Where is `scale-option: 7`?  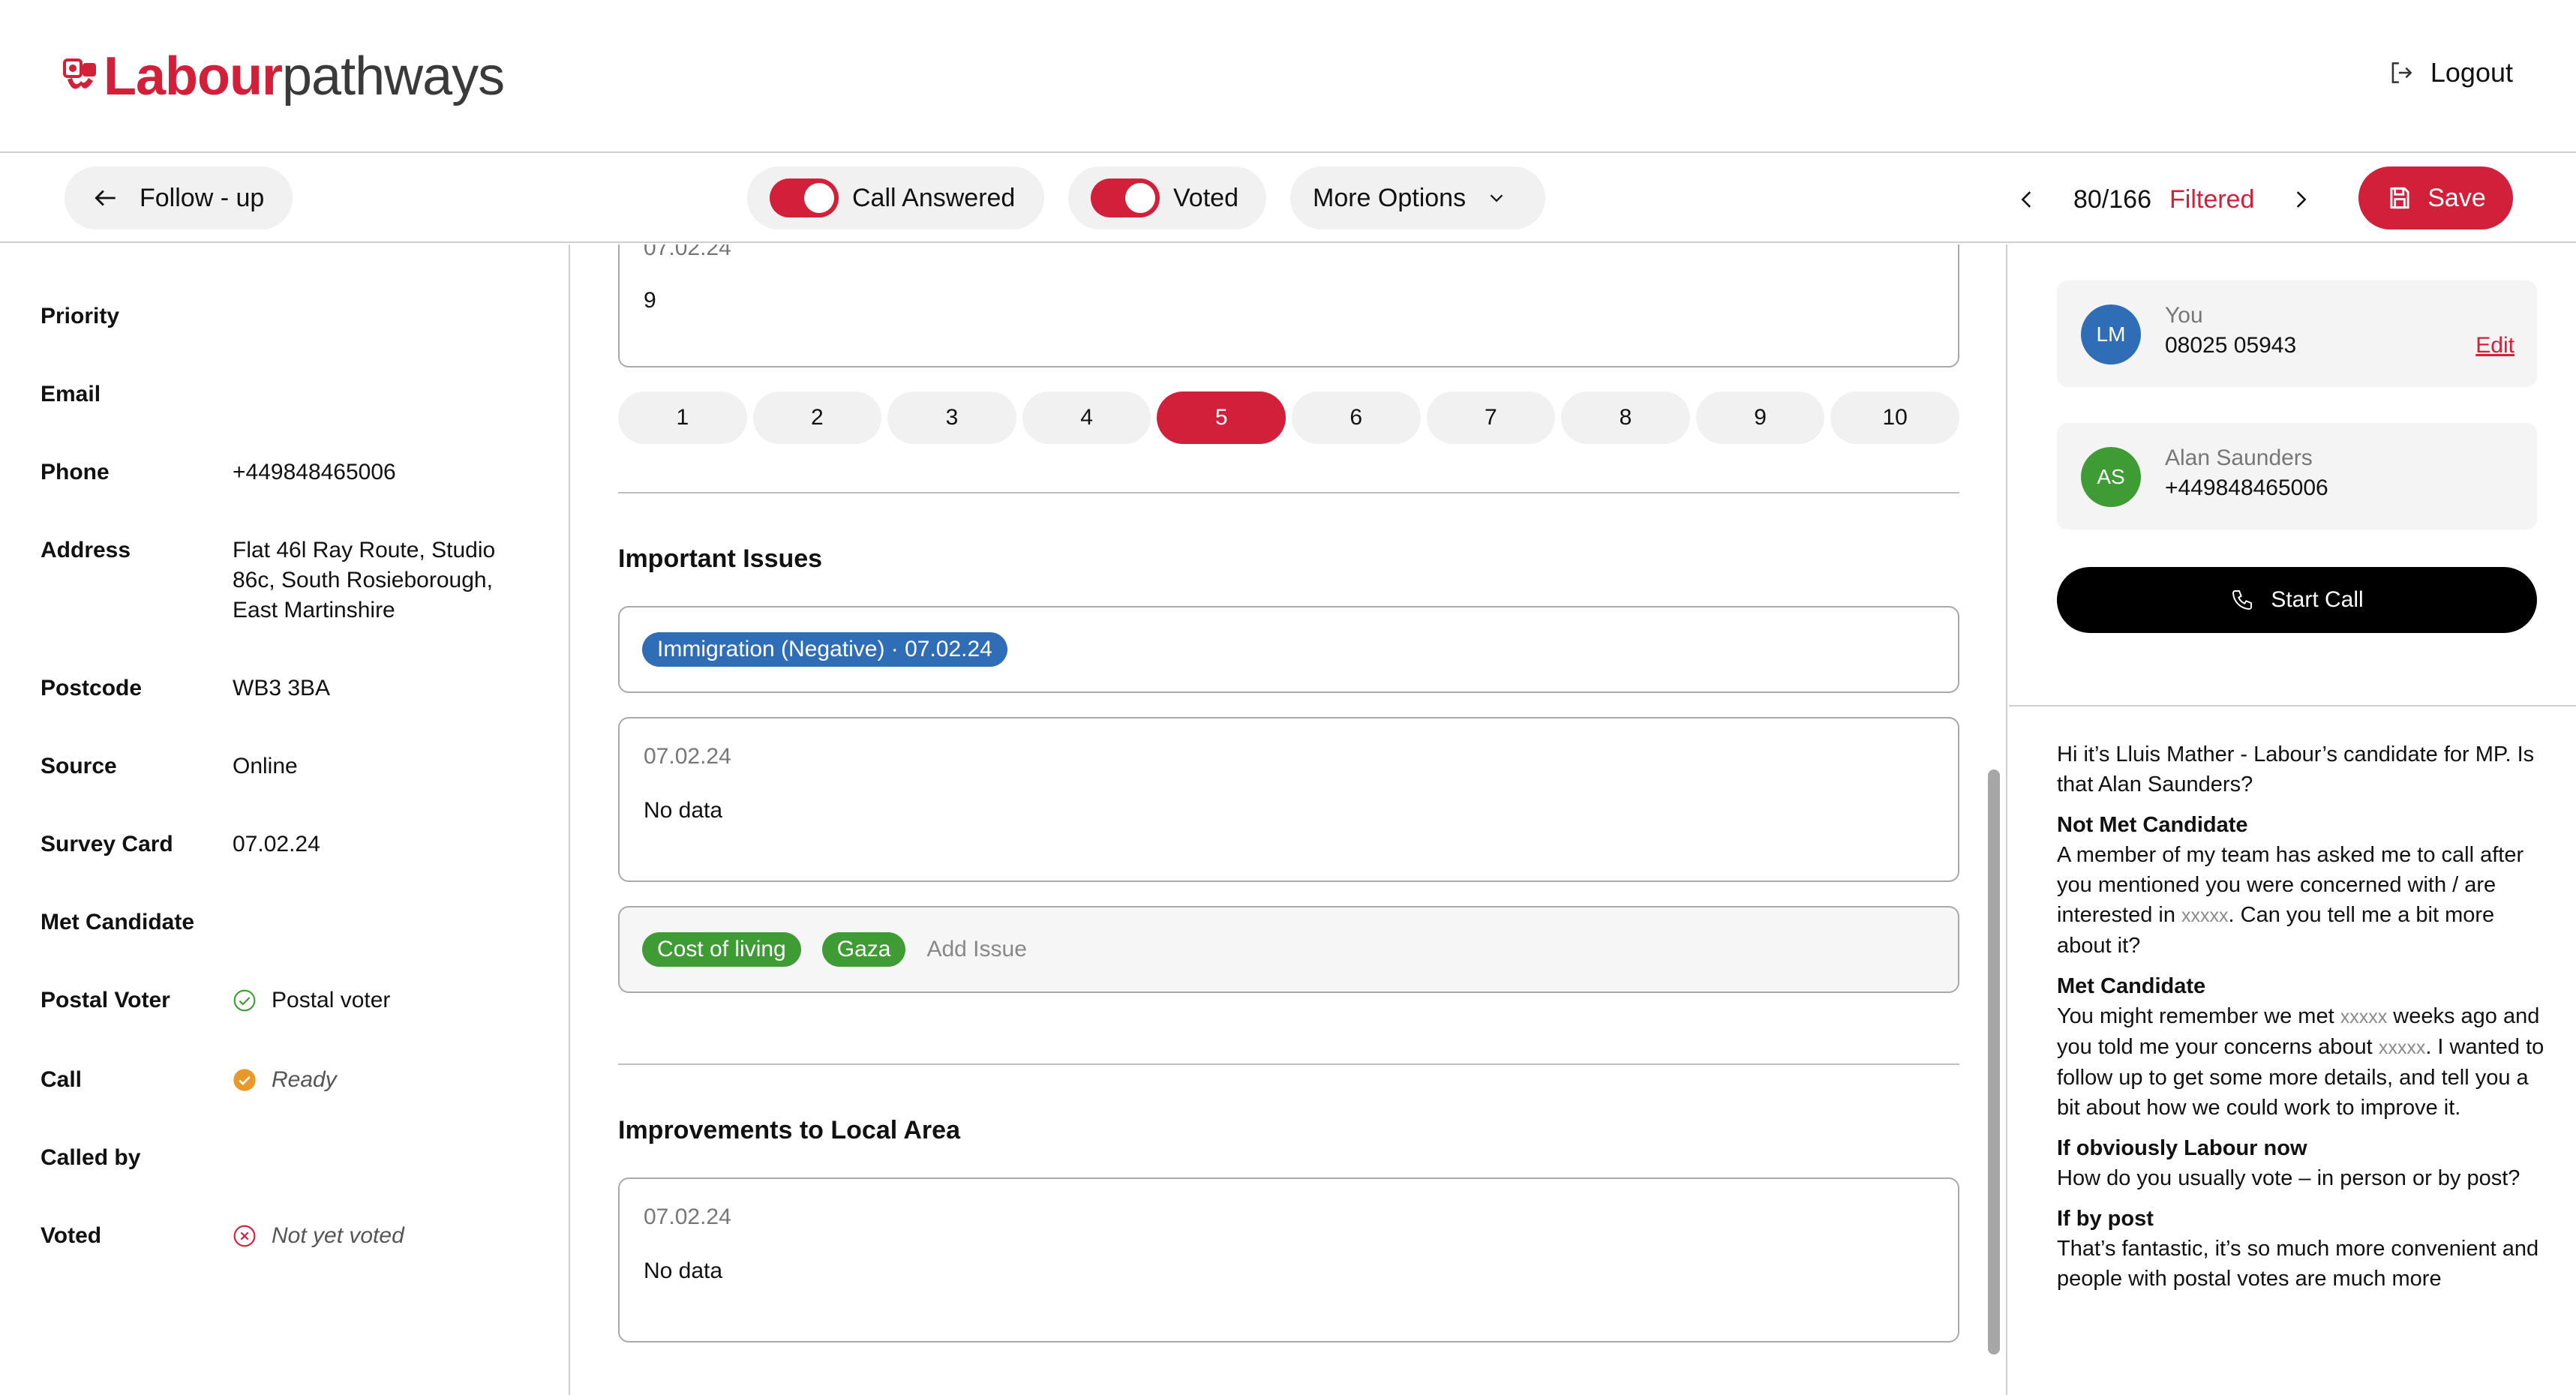 scale-option: 7 is located at coordinates (1491, 418).